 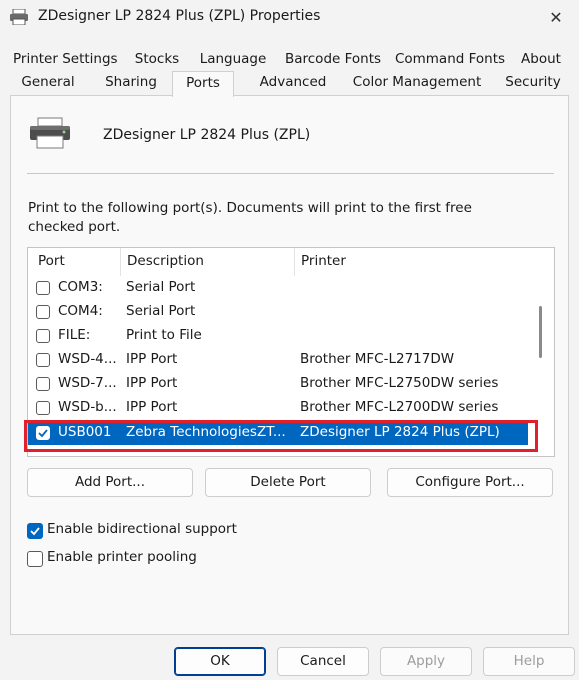 I want to click on printer-large-icon, so click(x=50, y=133).